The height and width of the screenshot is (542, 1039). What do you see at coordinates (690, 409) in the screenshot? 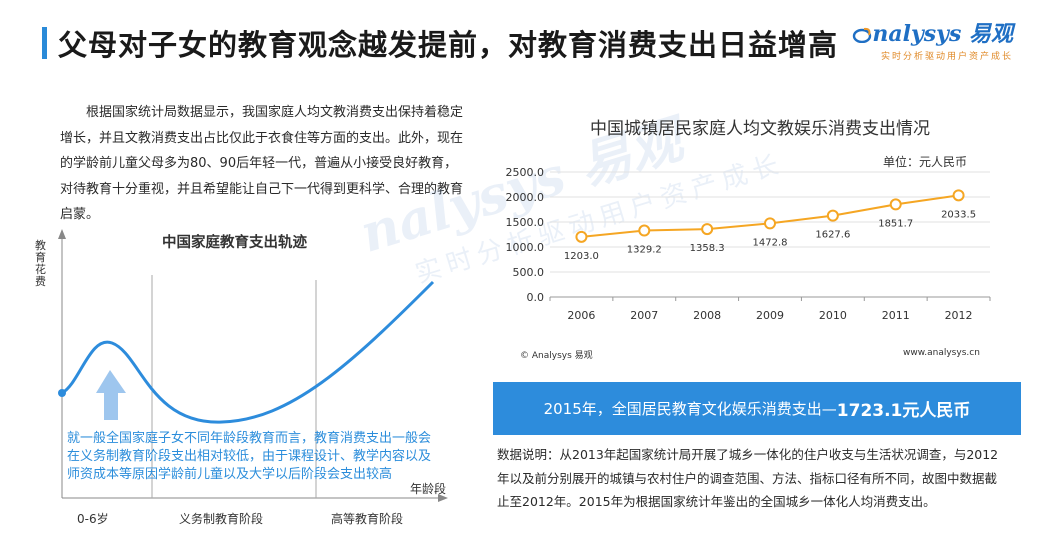
I see `banner-prefix: 2015年，全国居民教育文化娱乐消费支出—` at bounding box center [690, 409].